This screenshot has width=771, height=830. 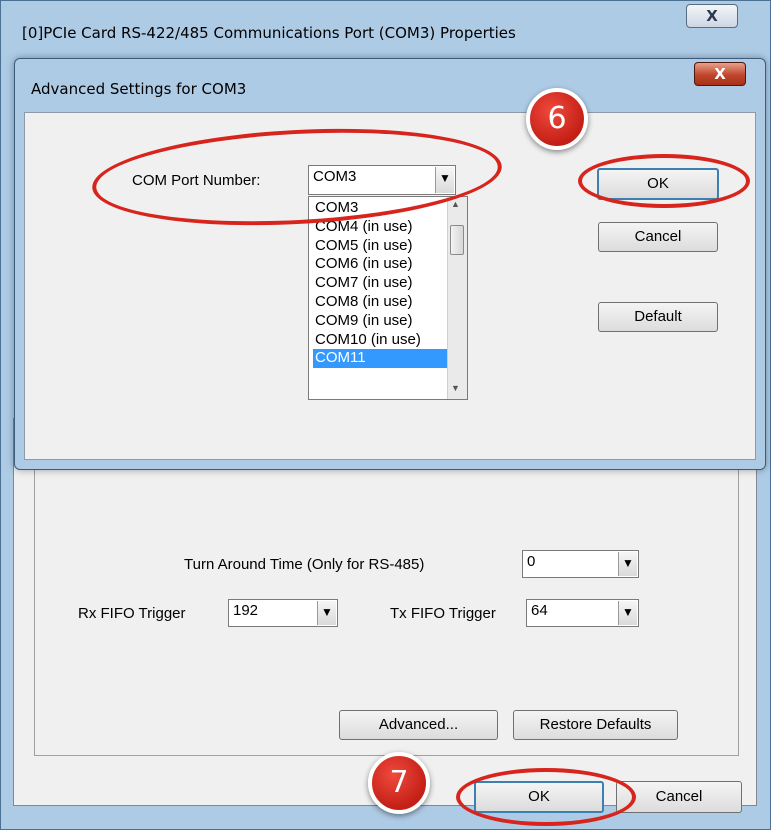 I want to click on com-port-option: COM5 (in use), so click(x=381, y=246).